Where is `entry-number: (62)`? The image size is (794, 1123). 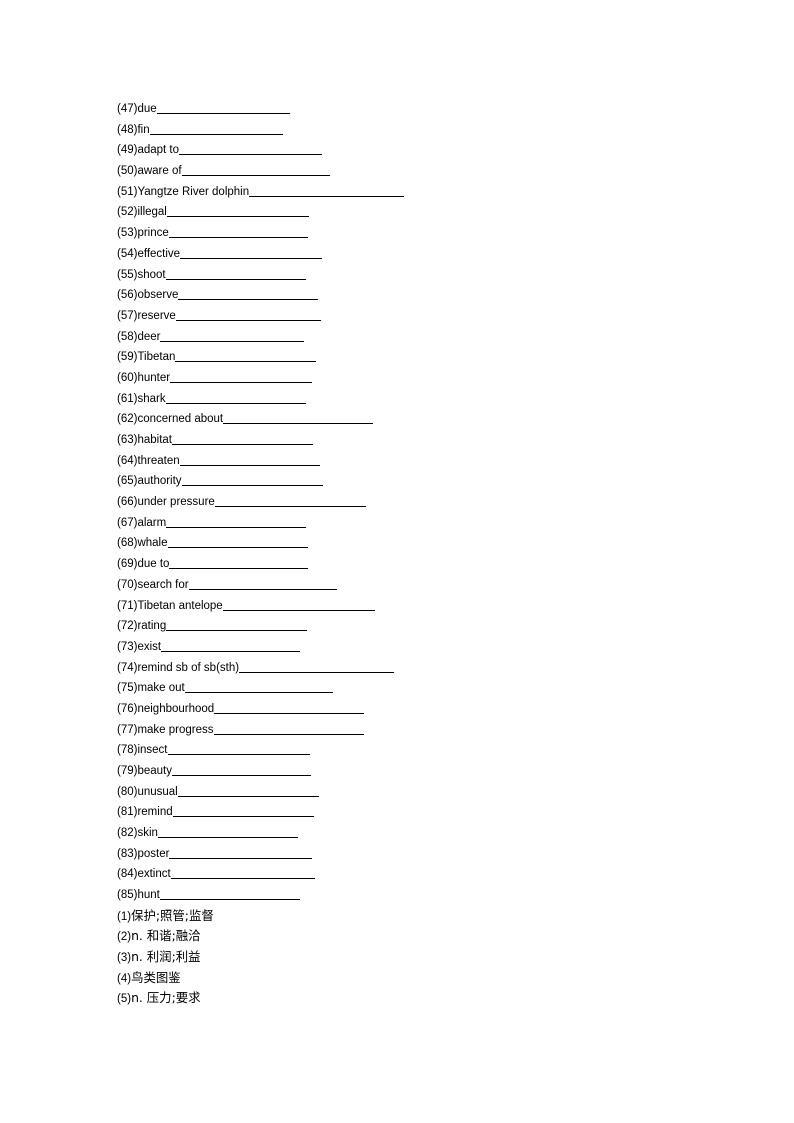
entry-number: (62) is located at coordinates (127, 419).